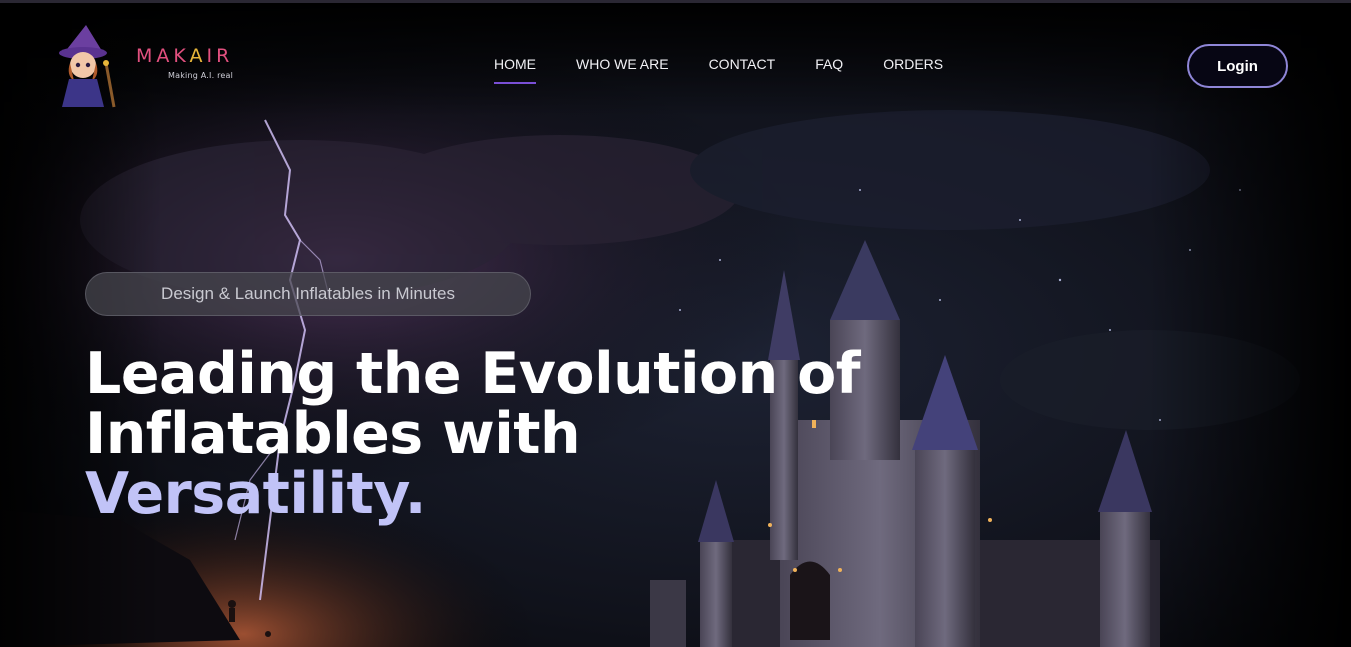  I want to click on hero-badge: Design & Launch Inflatables in Minutes, so click(308, 294).